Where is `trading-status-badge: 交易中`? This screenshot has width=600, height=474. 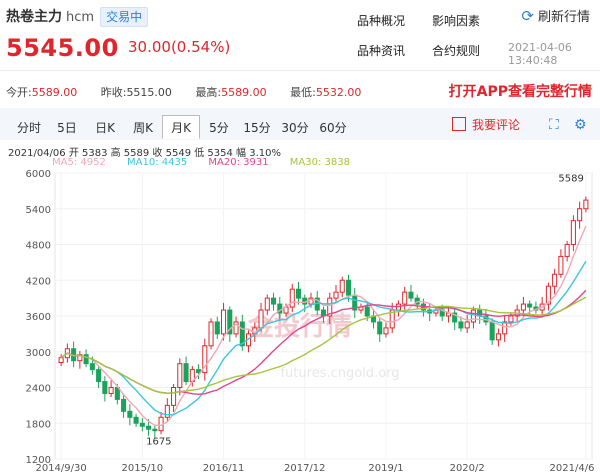 trading-status-badge: 交易中 is located at coordinates (124, 17).